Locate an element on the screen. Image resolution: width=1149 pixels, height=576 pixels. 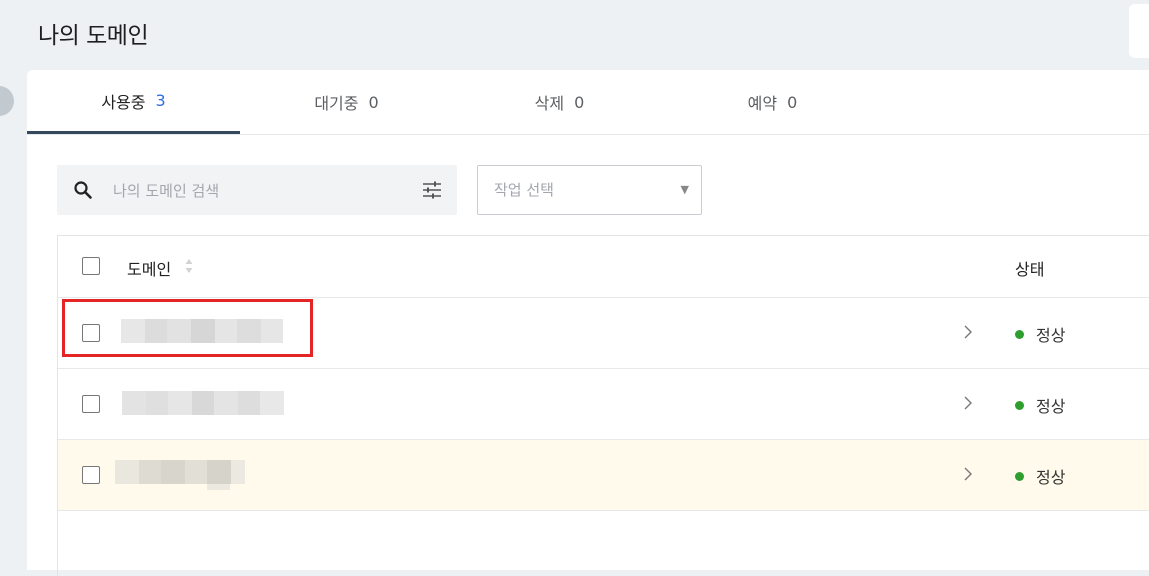
tab-deleted: 삭제 0 is located at coordinates (559, 102).